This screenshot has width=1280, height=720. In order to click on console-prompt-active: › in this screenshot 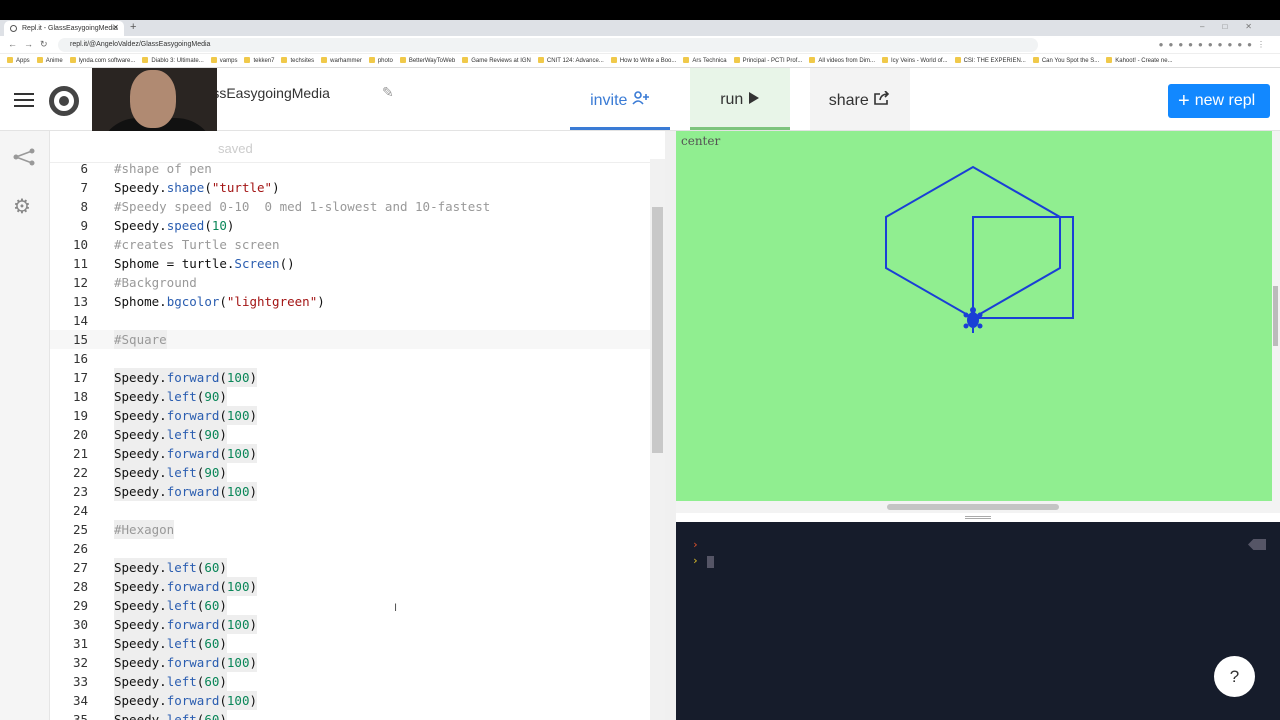, I will do `click(695, 560)`.